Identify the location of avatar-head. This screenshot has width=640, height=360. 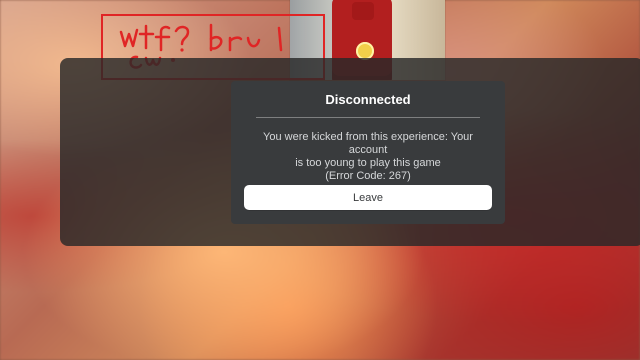
(363, 11).